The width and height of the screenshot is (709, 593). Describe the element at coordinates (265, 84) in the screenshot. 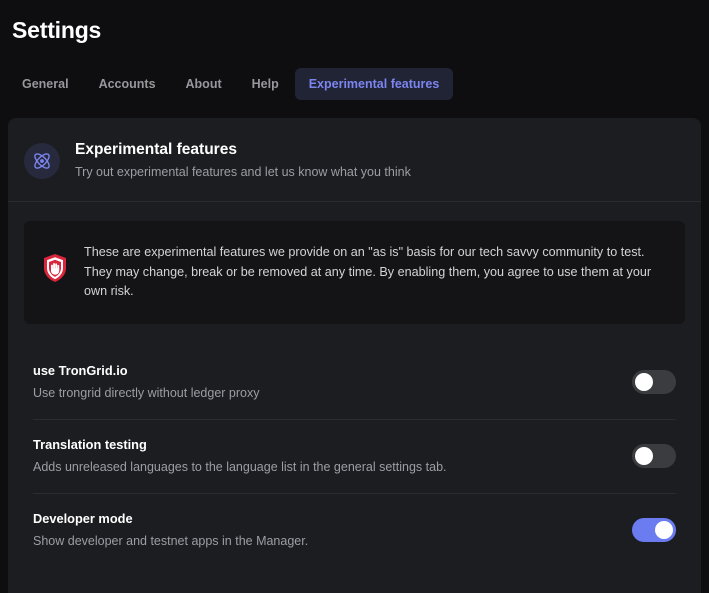

I see `tab-help: Help` at that location.